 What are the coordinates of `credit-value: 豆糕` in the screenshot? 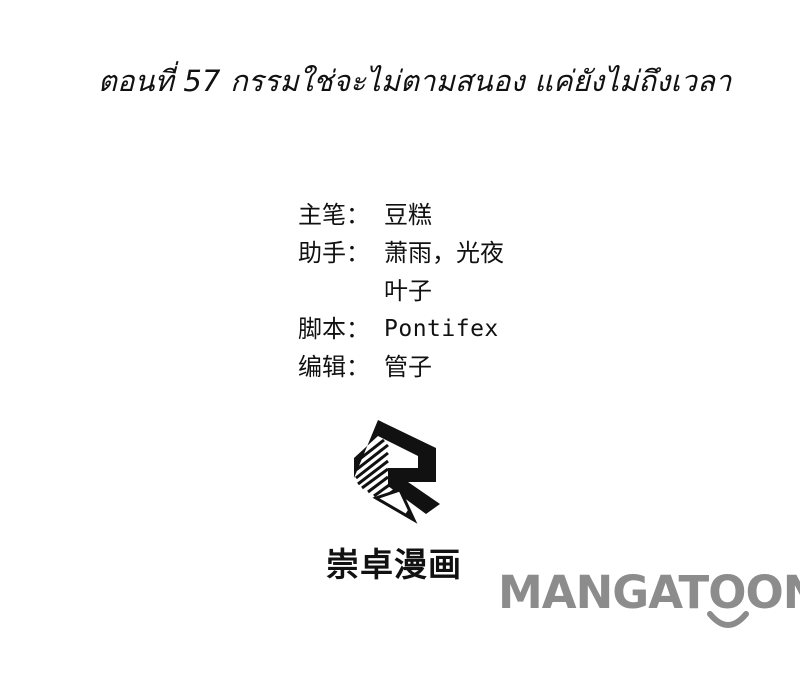 It's located at (408, 215).